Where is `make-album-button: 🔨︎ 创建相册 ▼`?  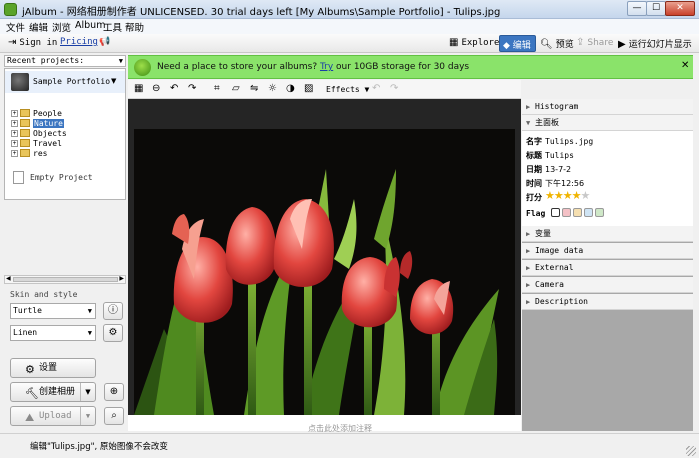 make-album-button: 🔨︎ 创建相册 ▼ is located at coordinates (53, 392).